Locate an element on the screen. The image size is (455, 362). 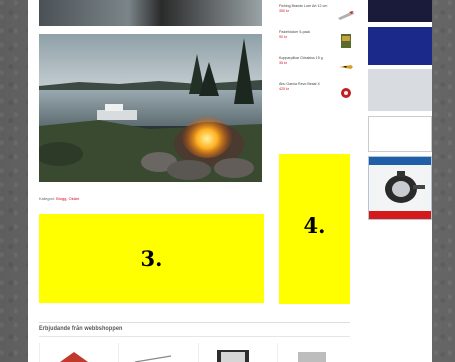
banner-2-text is located at coordinates (400, 31).